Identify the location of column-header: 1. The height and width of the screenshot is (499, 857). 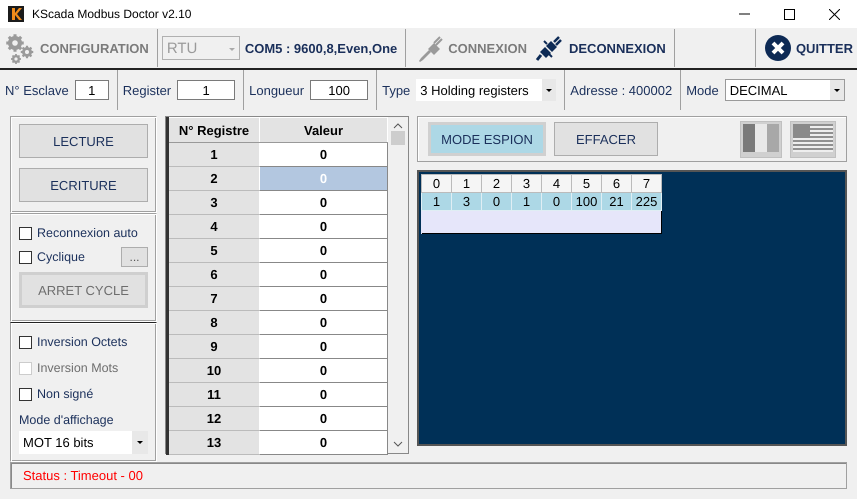
(467, 183).